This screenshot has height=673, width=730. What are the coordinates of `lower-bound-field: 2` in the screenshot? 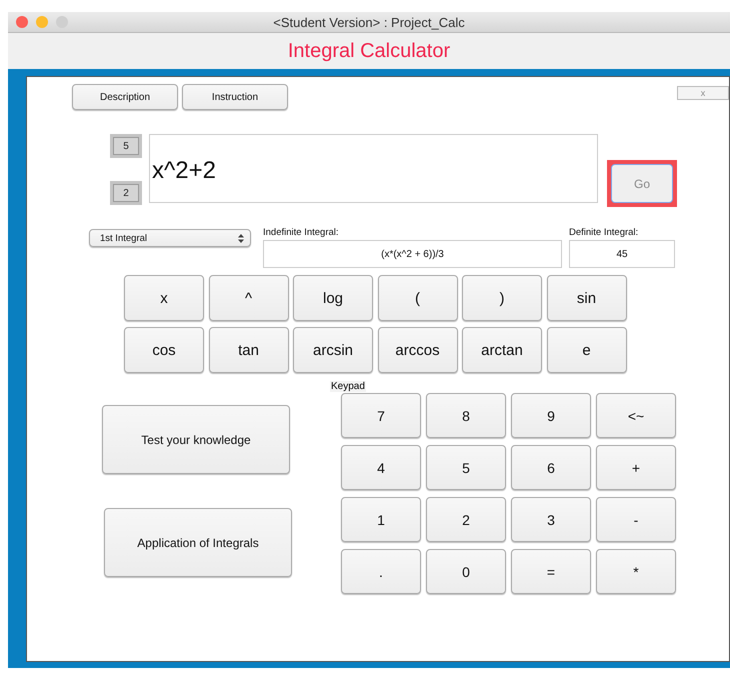 It's located at (126, 193).